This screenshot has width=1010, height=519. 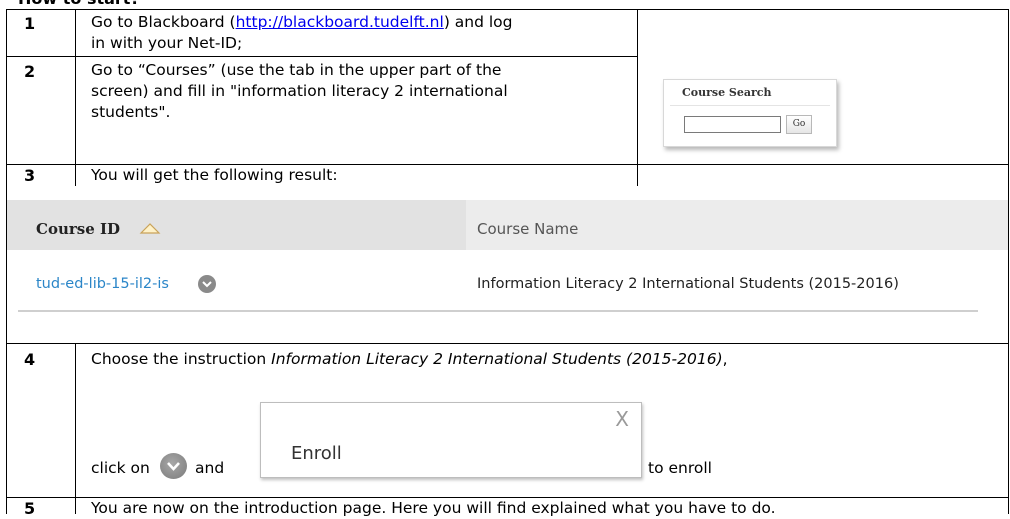 I want to click on to-enroll-text: to enroll, so click(x=680, y=468).